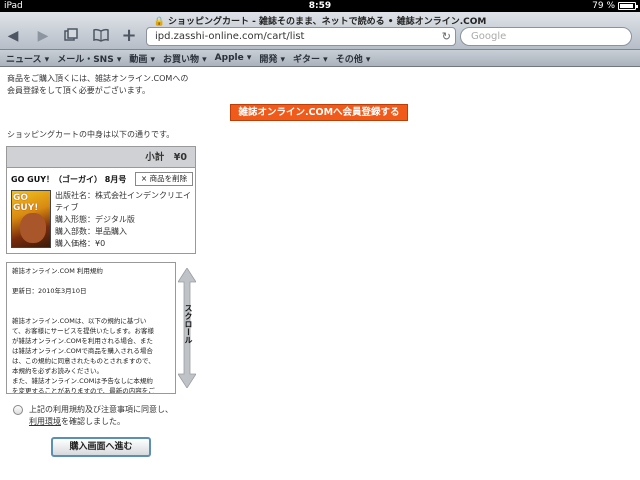 The height and width of the screenshot is (480, 640). I want to click on environment-link: 利用環境, so click(45, 421).